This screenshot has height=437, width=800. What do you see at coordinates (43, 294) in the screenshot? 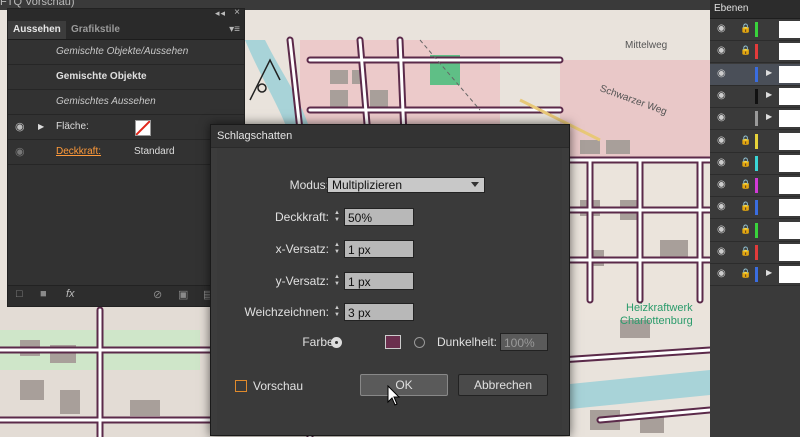
I see `new-fill-icon: ■` at bounding box center [43, 294].